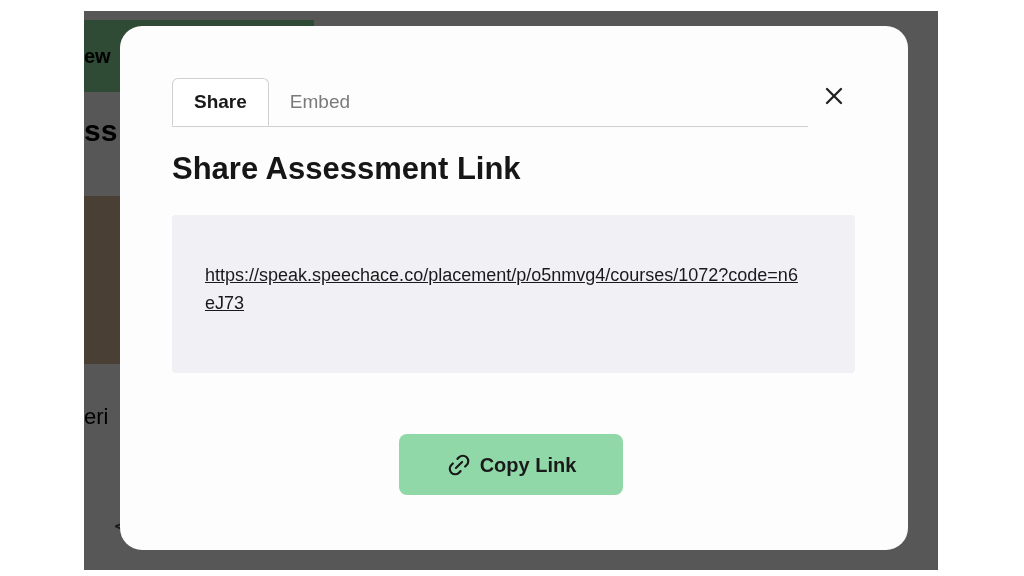  I want to click on tab: Share, so click(220, 102).